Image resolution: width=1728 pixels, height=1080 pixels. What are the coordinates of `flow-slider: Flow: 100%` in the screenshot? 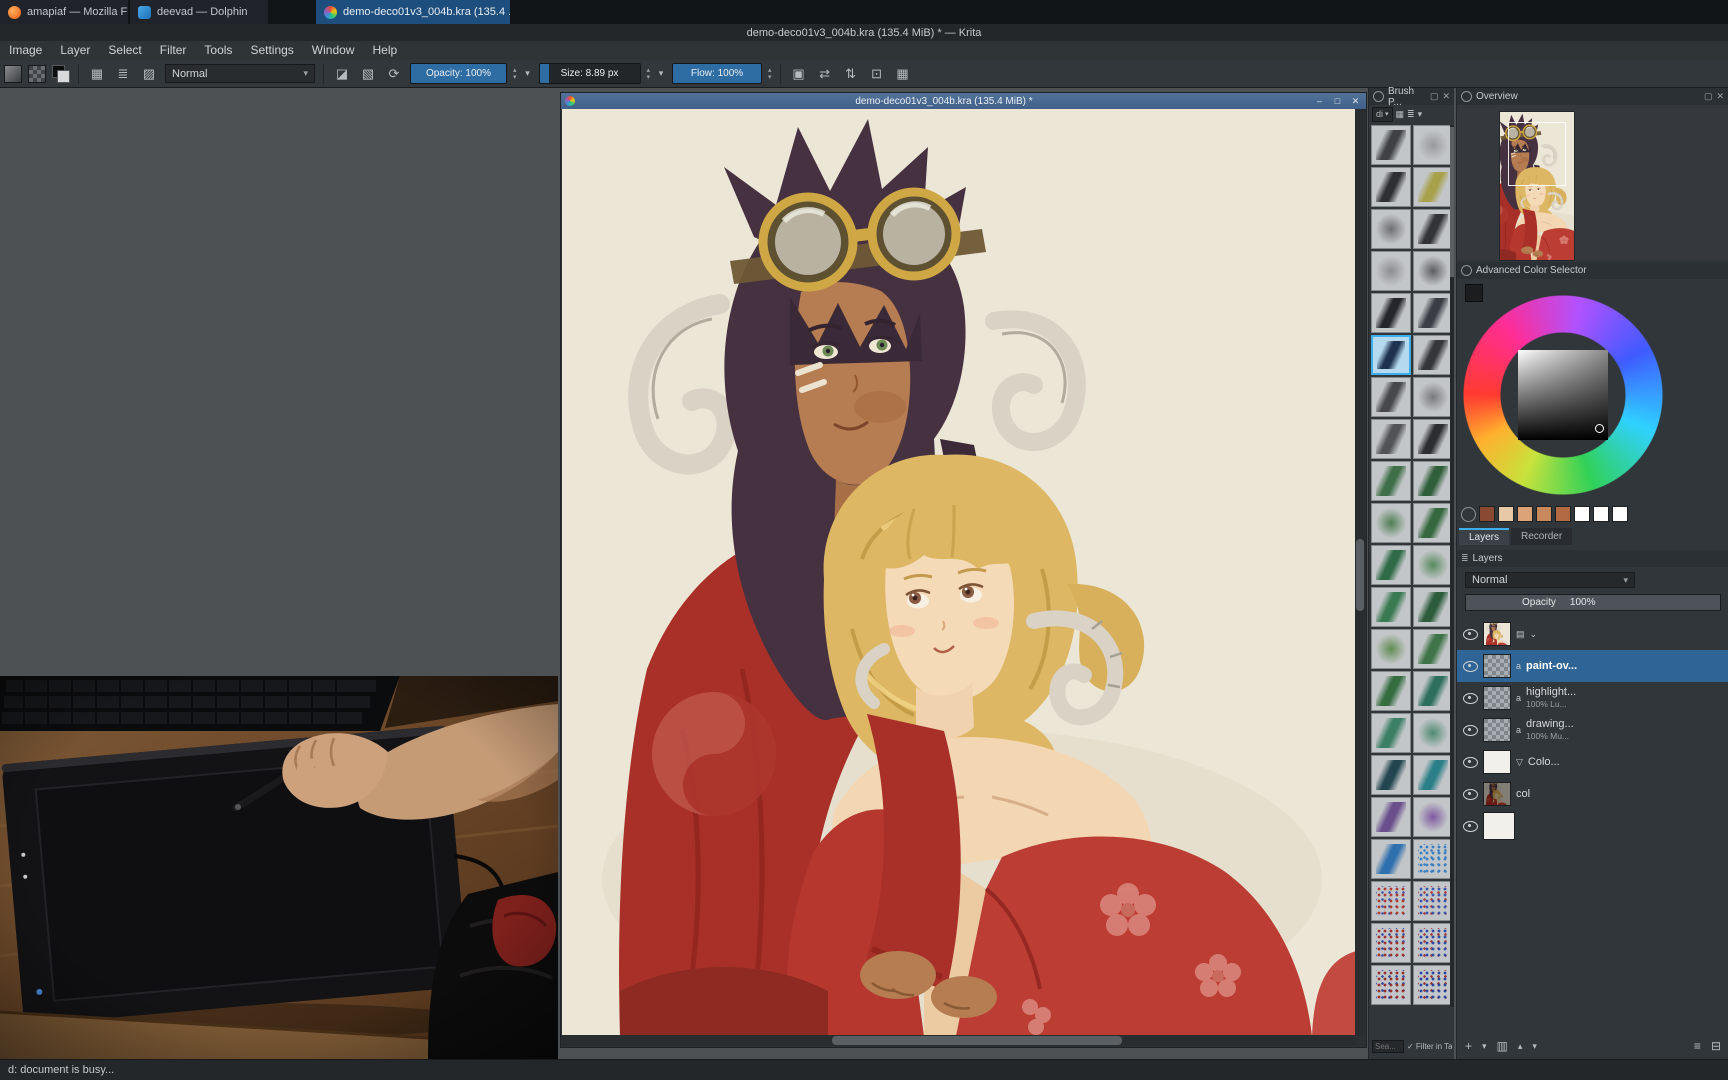 It's located at (717, 73).